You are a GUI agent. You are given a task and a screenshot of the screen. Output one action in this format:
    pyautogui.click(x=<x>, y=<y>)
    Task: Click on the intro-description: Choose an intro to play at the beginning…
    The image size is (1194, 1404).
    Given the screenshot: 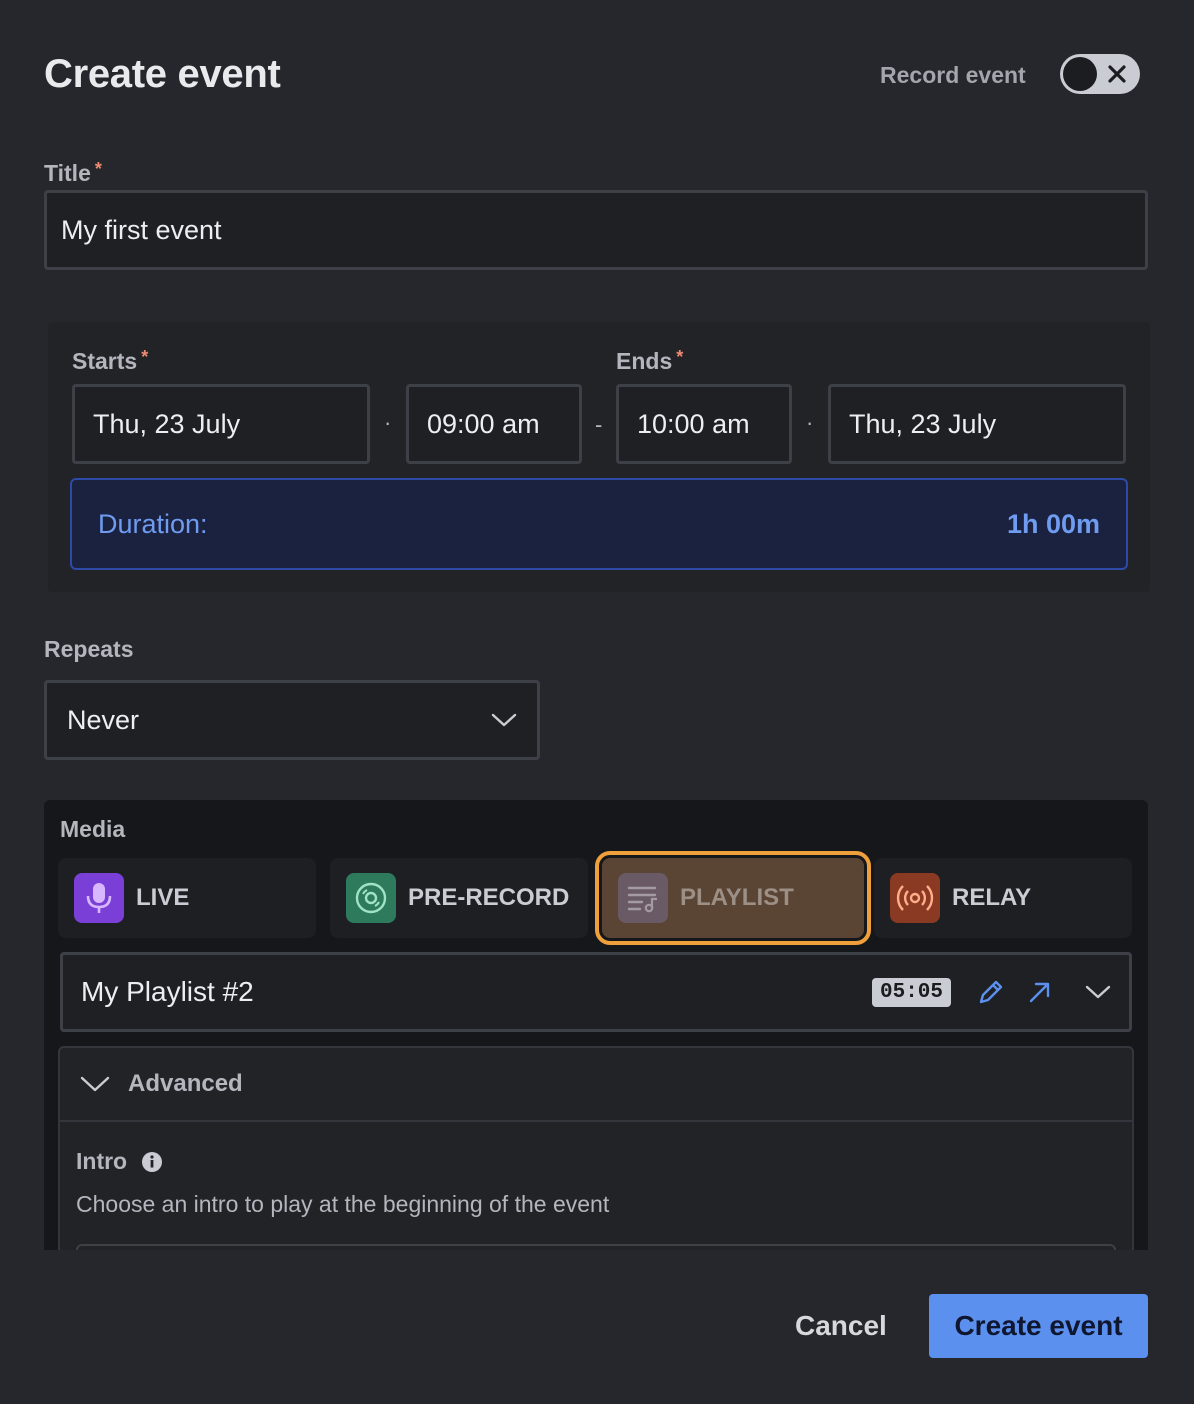 What is the action you would take?
    pyautogui.click(x=343, y=1204)
    